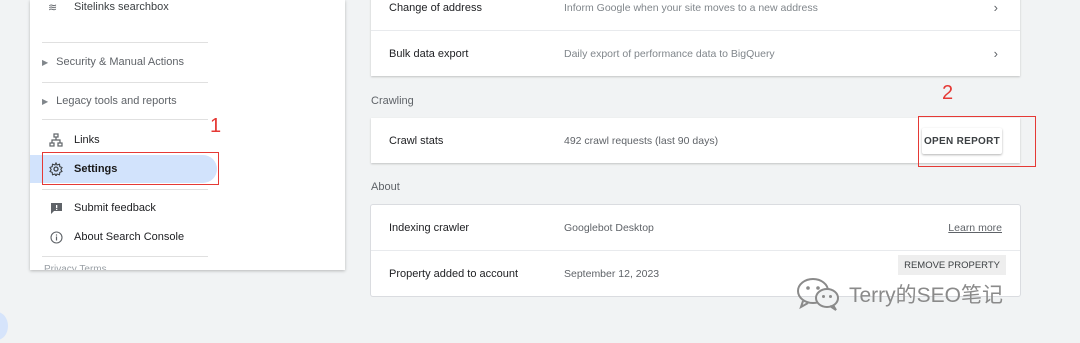 The width and height of the screenshot is (1080, 343). Describe the element at coordinates (187, 208) in the screenshot. I see `sidebar-item-feedback: Submit feedback` at that location.